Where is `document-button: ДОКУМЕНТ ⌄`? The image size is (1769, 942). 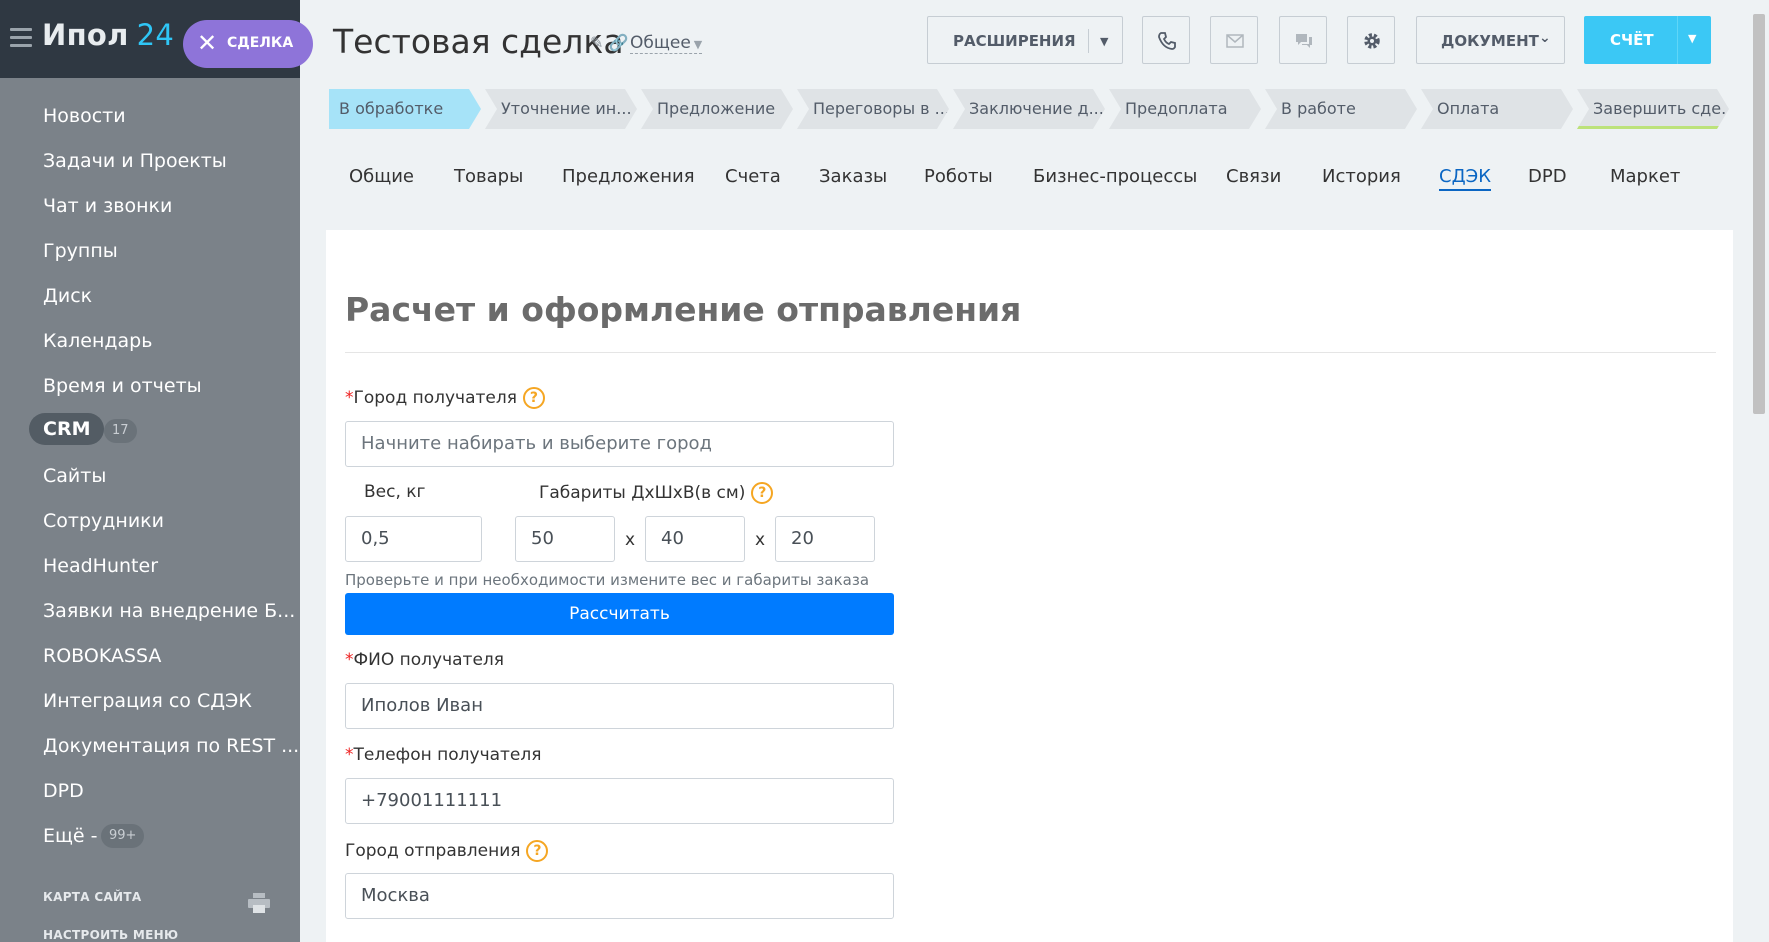
document-button: ДОКУМЕНТ ⌄ is located at coordinates (1490, 40).